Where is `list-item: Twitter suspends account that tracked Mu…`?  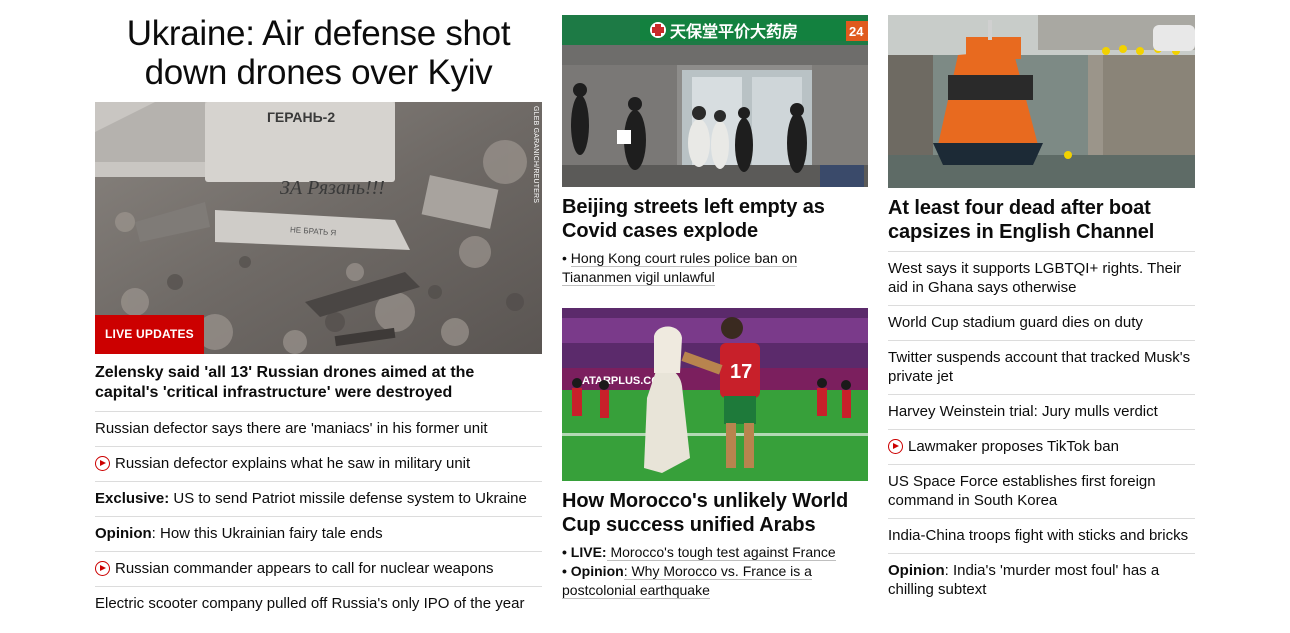 list-item: Twitter suspends account that tracked Mu… is located at coordinates (1041, 368).